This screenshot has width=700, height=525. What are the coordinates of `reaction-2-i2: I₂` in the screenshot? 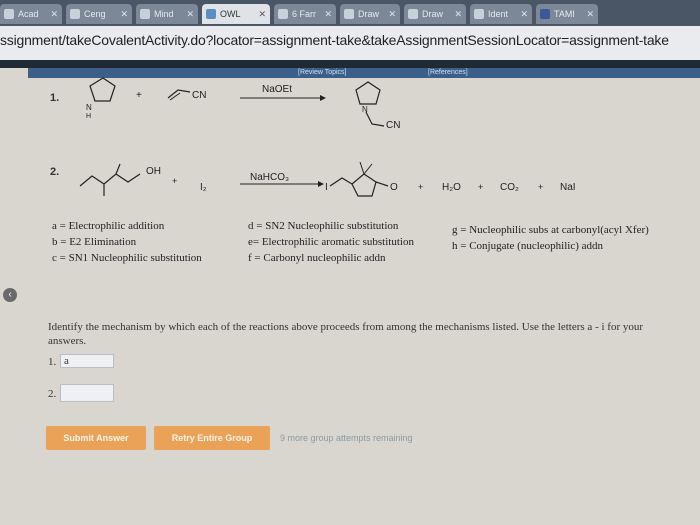 It's located at (203, 187).